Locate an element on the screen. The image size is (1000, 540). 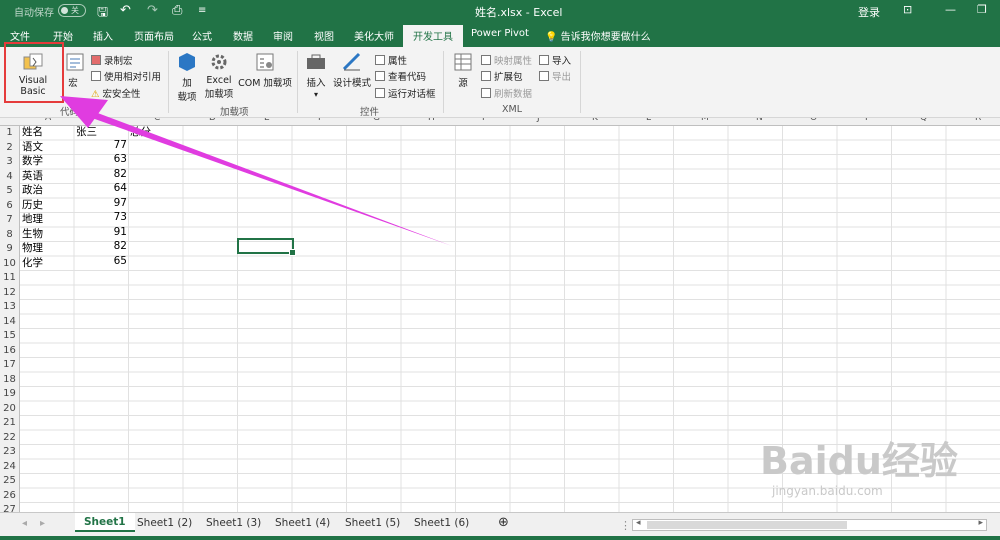
record-macro-button: 录制宏 is located at coordinates (112, 60).